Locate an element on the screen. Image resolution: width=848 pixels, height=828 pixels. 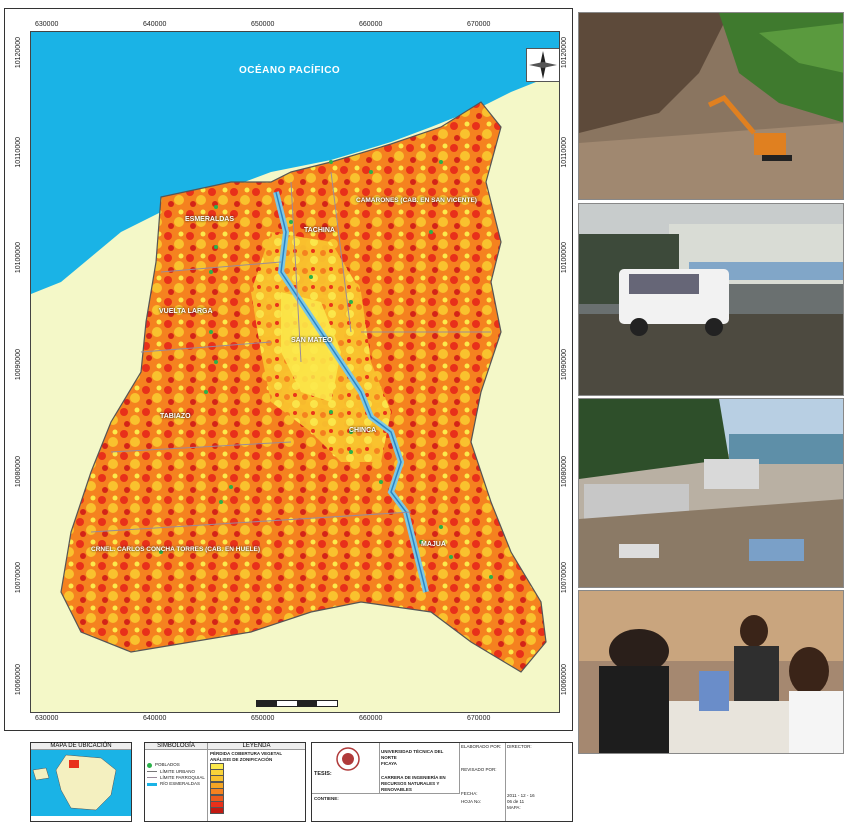
place-label-san-mateo: SAN MATEO is located at coordinates (312, 340).